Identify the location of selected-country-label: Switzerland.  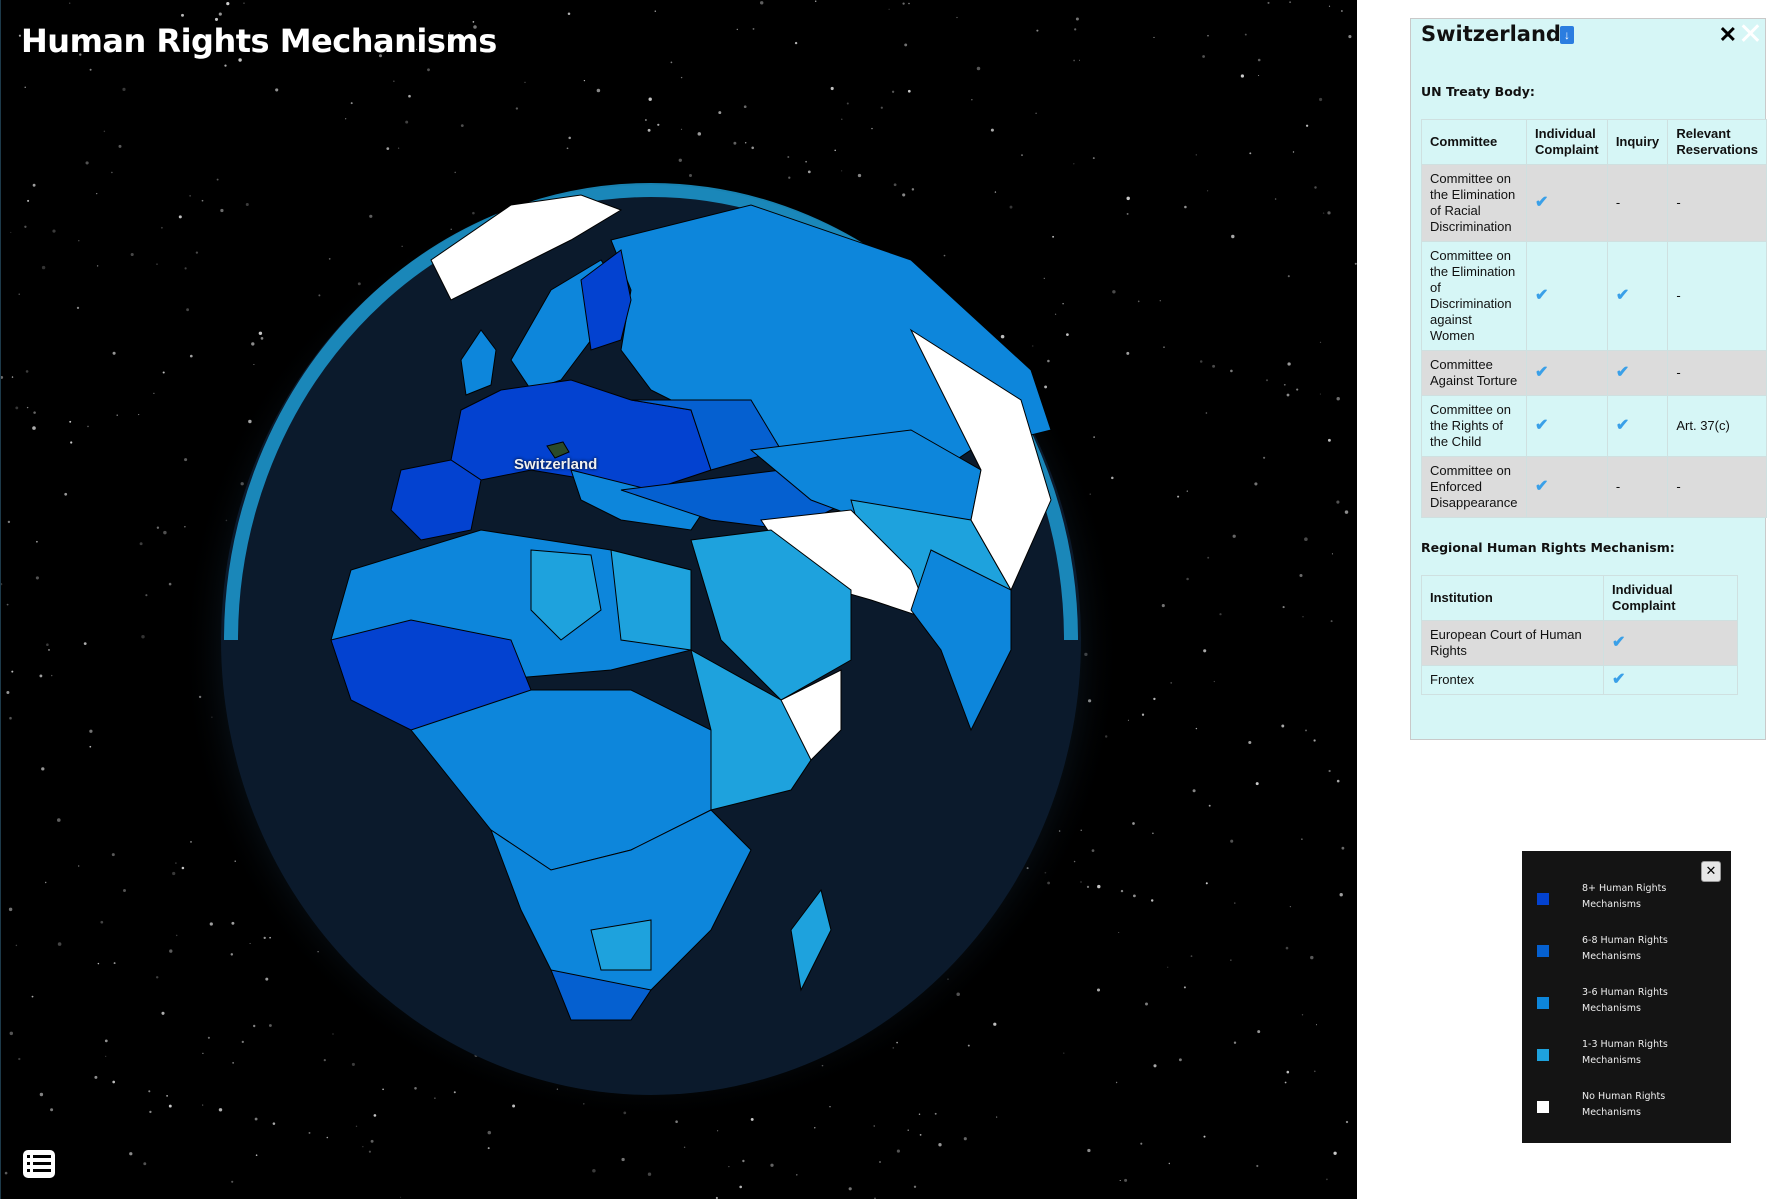
(556, 464).